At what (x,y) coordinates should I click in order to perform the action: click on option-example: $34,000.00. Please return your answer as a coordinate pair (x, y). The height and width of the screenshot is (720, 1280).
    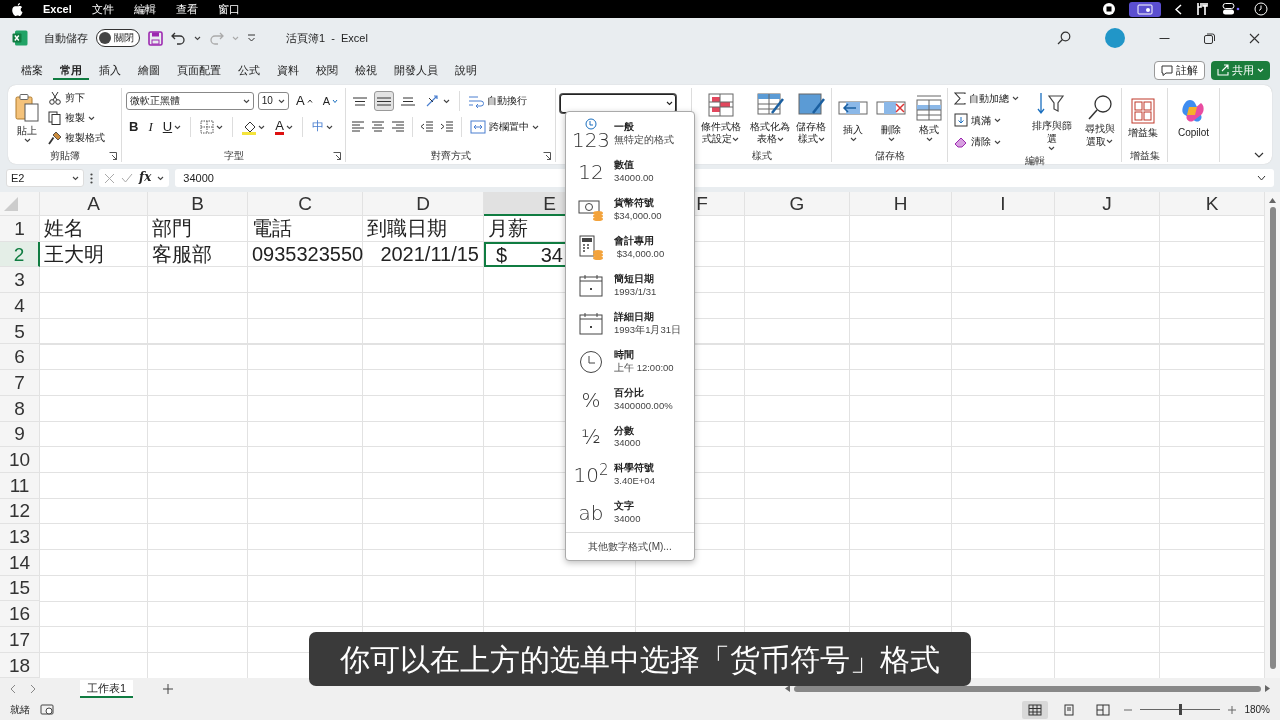
    Looking at the image, I should click on (640, 254).